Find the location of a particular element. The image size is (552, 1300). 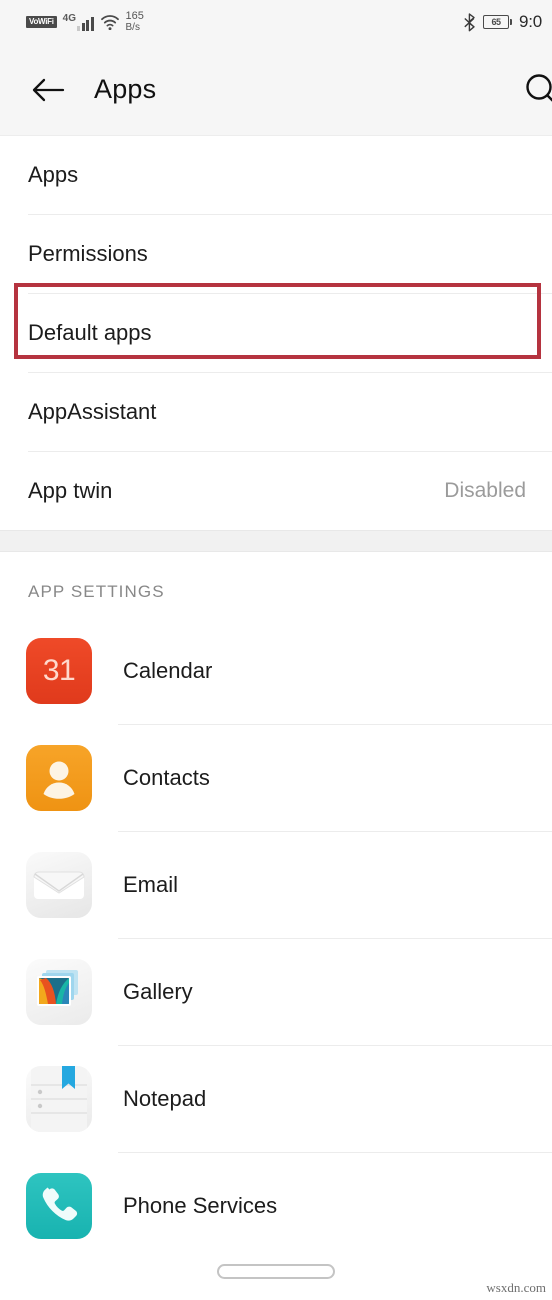

settings-row-label: Permissions is located at coordinates (88, 253).